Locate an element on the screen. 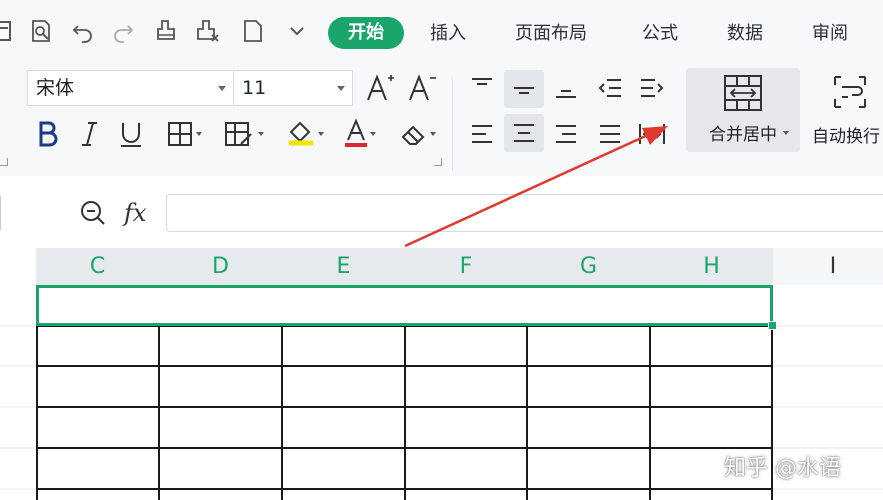 The height and width of the screenshot is (500, 883). column-header-f: F is located at coordinates (466, 266).